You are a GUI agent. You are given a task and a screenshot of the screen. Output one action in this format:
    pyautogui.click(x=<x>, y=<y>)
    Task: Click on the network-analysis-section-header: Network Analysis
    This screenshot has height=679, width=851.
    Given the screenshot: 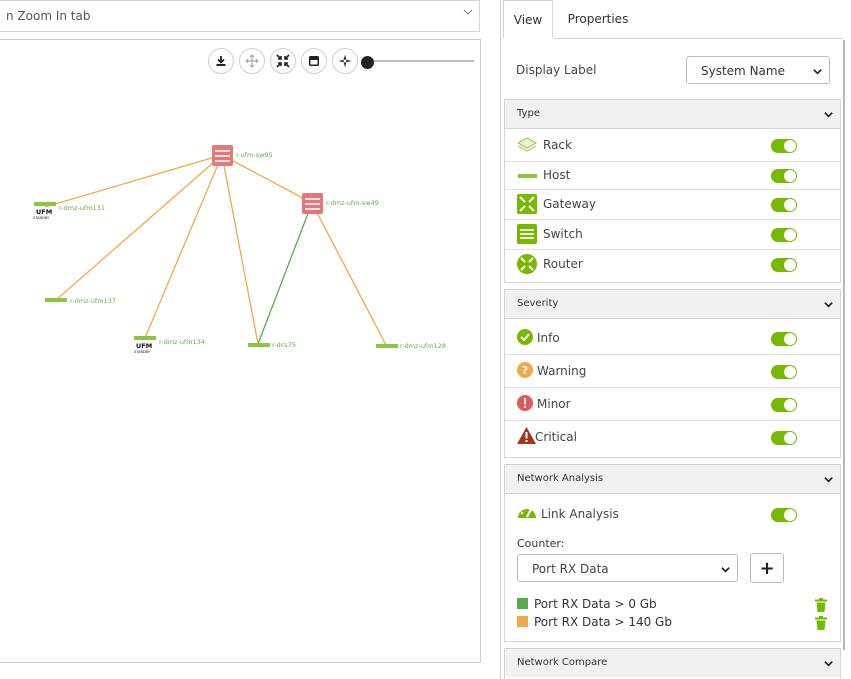 What is the action you would take?
    pyautogui.click(x=672, y=479)
    